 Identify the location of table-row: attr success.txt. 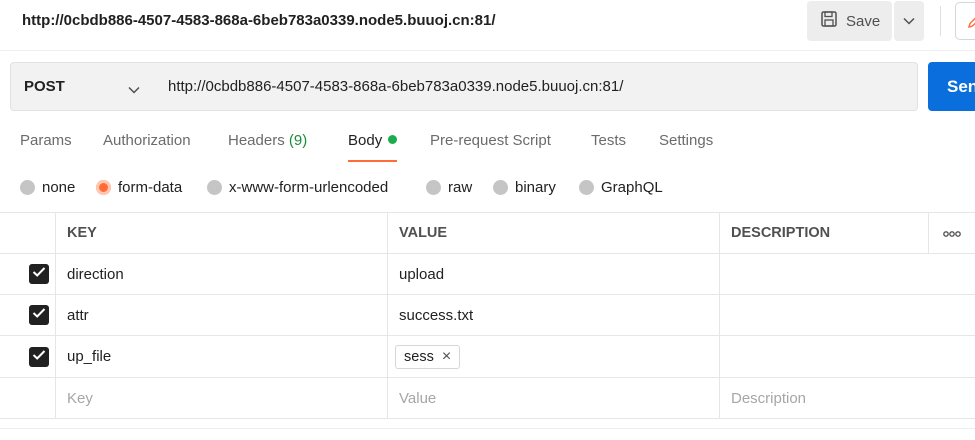
(487, 315).